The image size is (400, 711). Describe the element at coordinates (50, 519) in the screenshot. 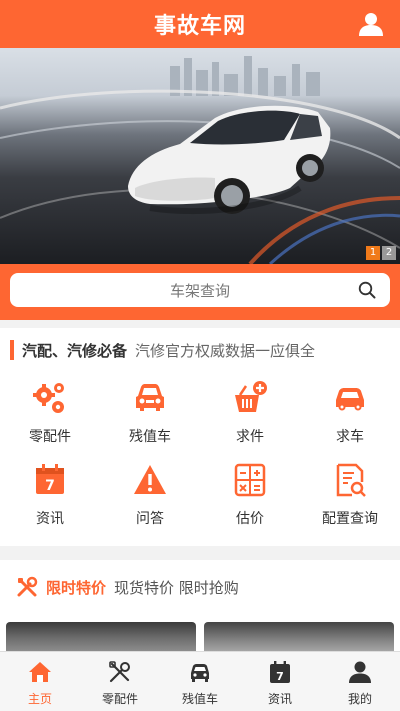

I see `feature-label: 资讯` at that location.